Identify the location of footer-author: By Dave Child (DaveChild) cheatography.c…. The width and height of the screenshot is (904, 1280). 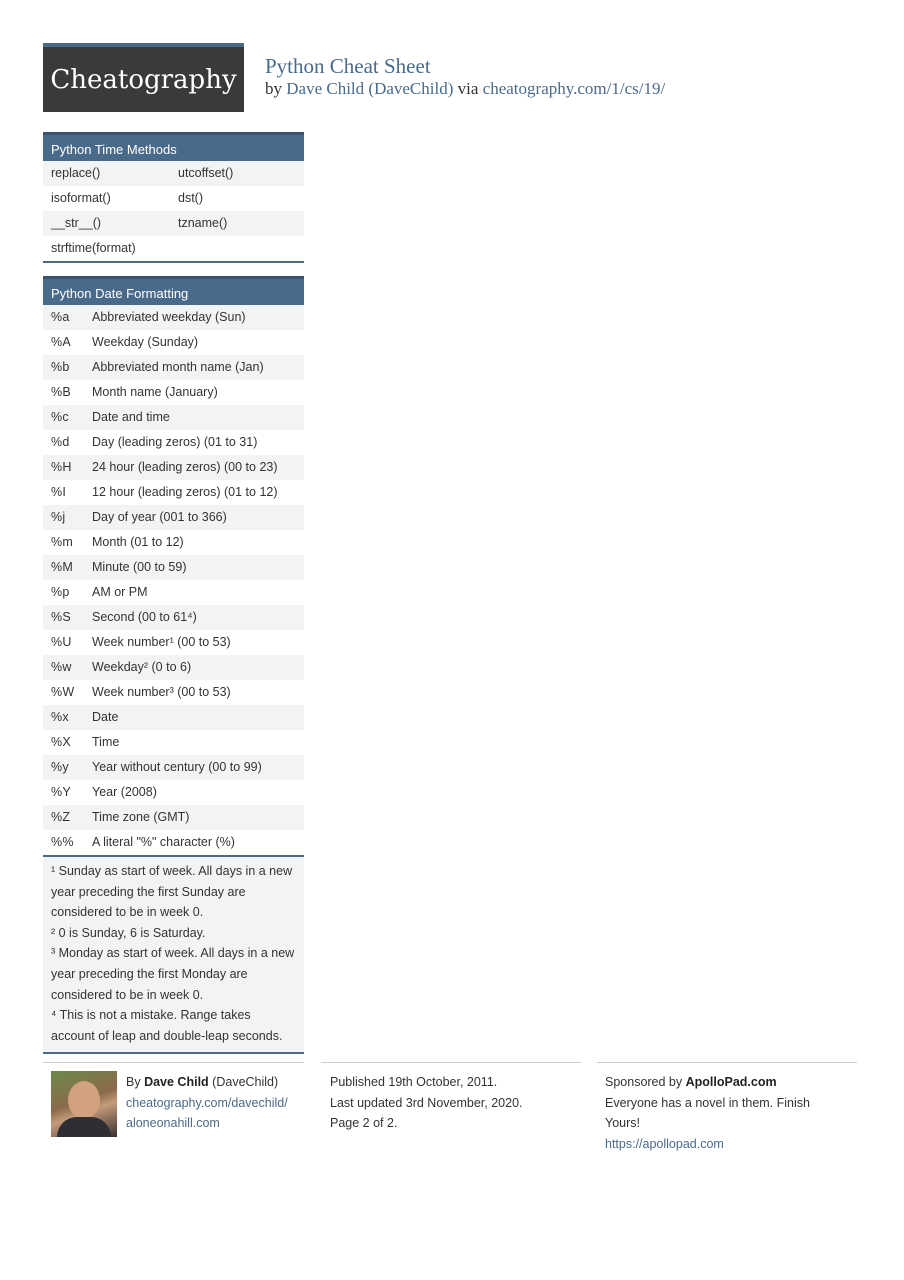
(216, 1103).